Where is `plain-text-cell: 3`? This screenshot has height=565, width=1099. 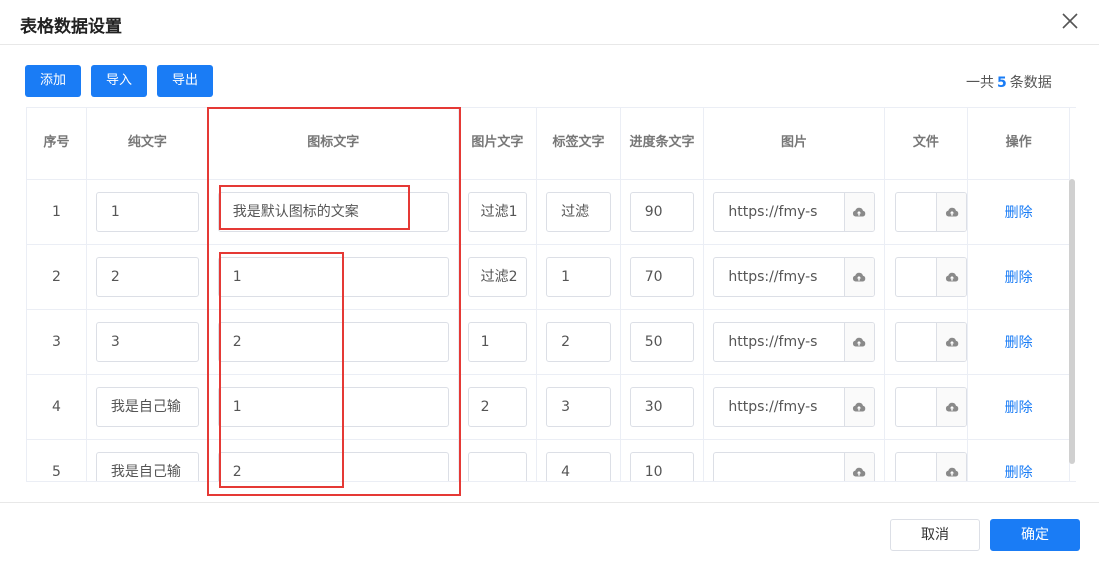
plain-text-cell: 3 is located at coordinates (147, 342).